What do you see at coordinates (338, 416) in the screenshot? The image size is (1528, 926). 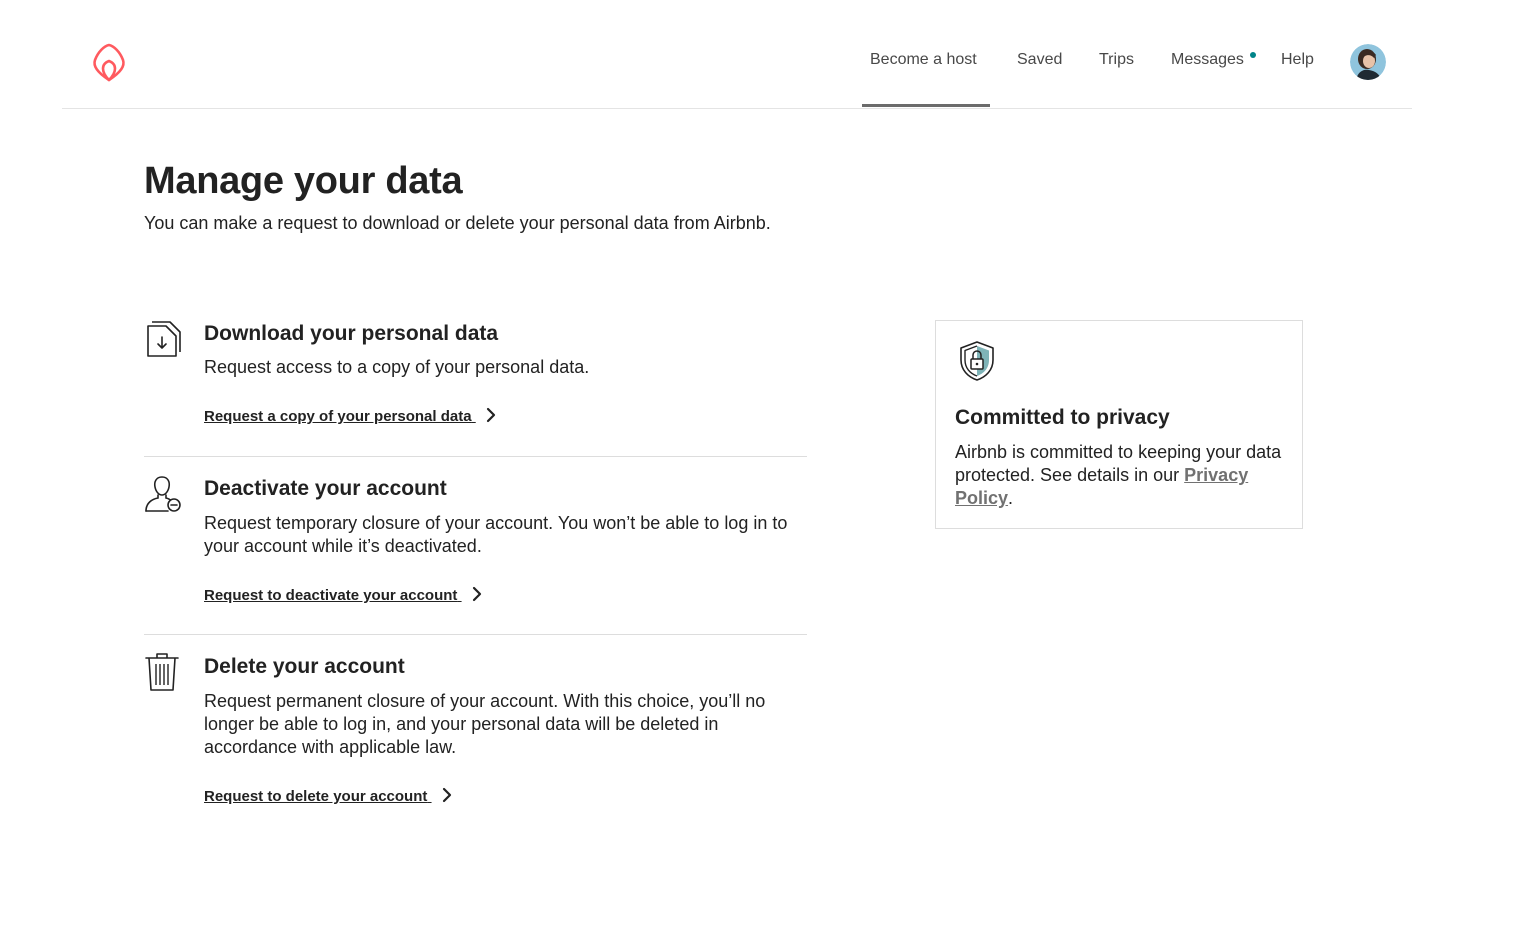 I see `link-label: Request a copy of your personal data` at bounding box center [338, 416].